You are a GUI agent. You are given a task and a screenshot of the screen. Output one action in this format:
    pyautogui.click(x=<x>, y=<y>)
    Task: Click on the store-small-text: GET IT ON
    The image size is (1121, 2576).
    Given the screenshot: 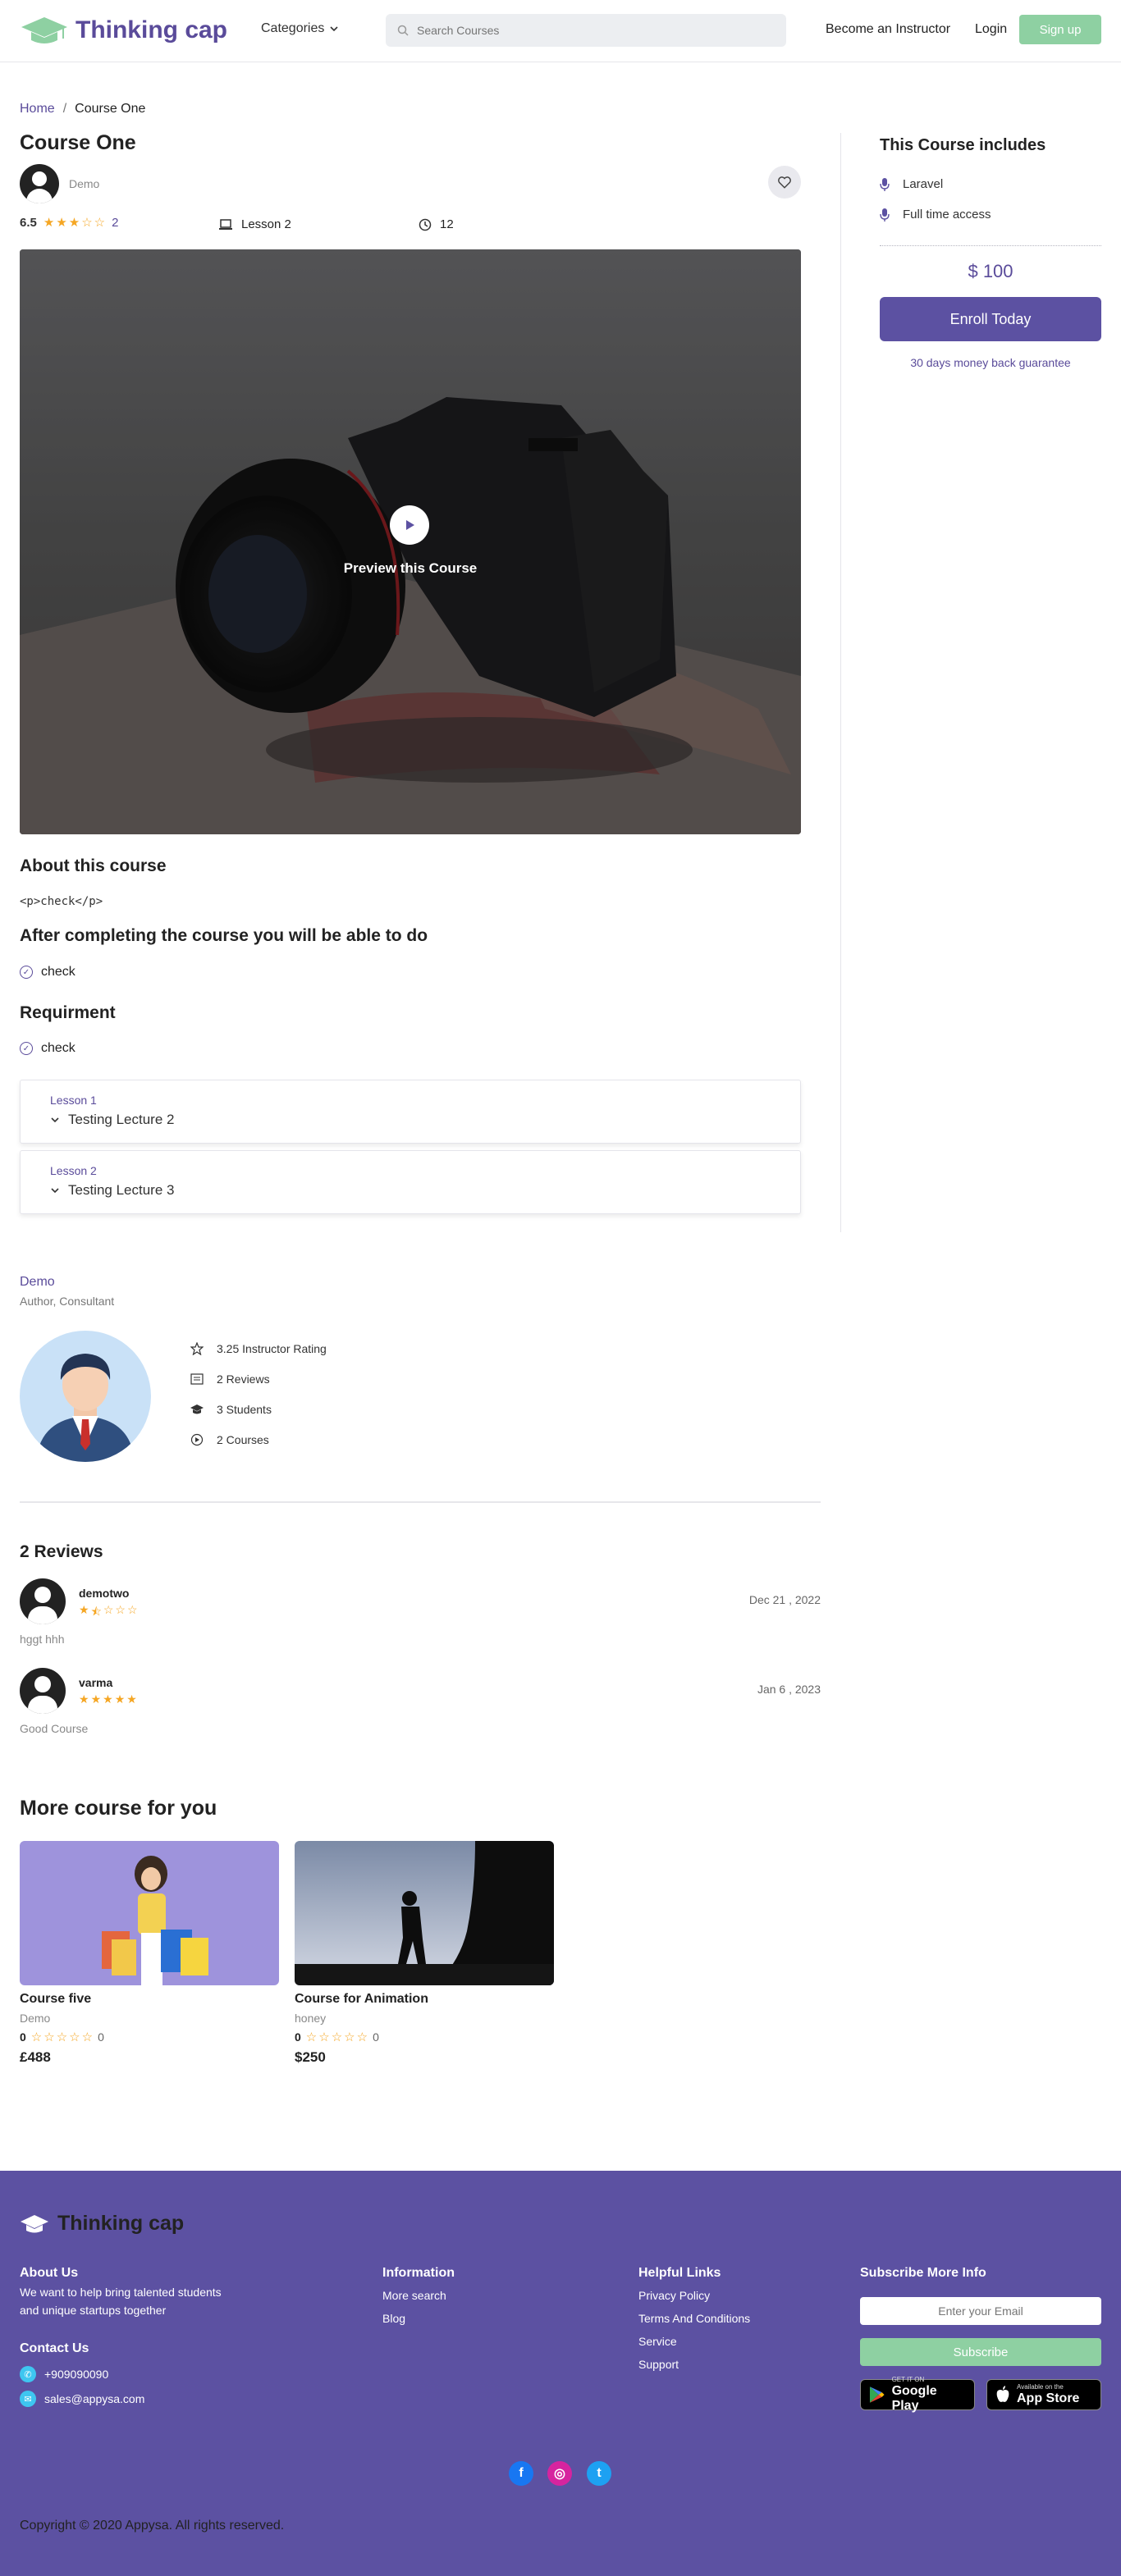 What is the action you would take?
    pyautogui.click(x=908, y=2380)
    